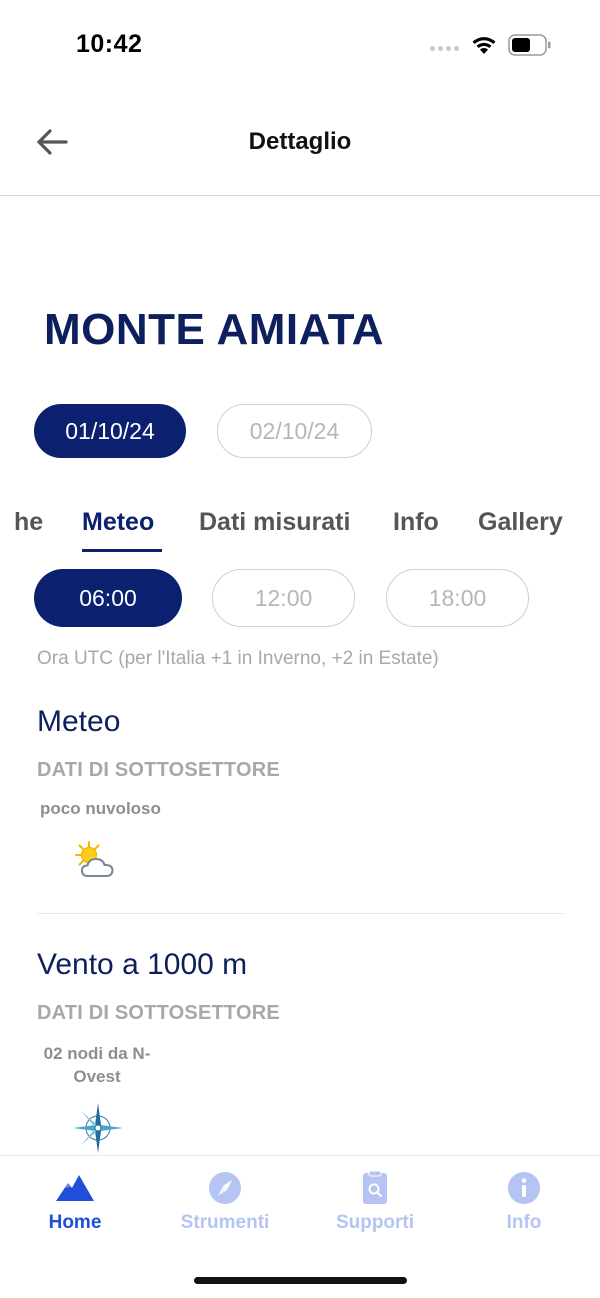 The image size is (600, 1298). I want to click on meteo-section-title: Meteo, so click(79, 721).